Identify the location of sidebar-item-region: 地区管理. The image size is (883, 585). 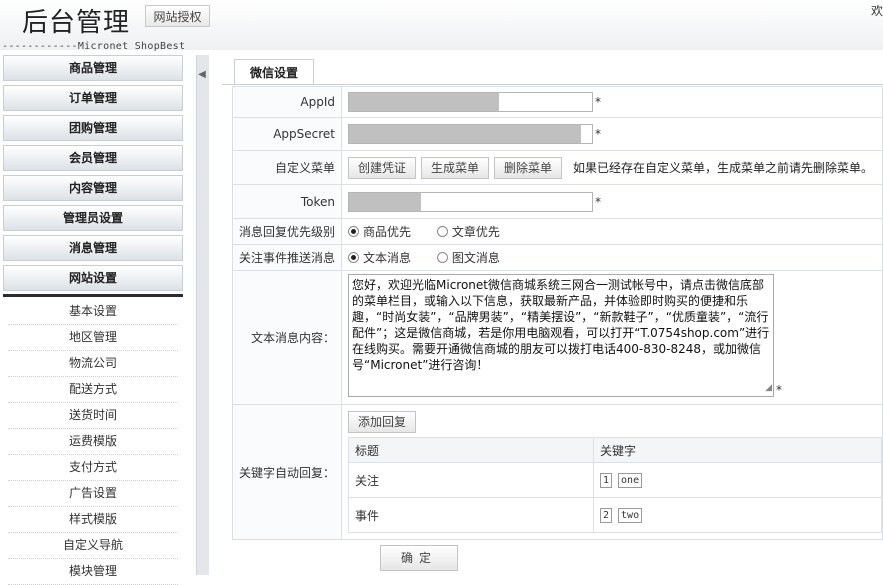
(93, 338).